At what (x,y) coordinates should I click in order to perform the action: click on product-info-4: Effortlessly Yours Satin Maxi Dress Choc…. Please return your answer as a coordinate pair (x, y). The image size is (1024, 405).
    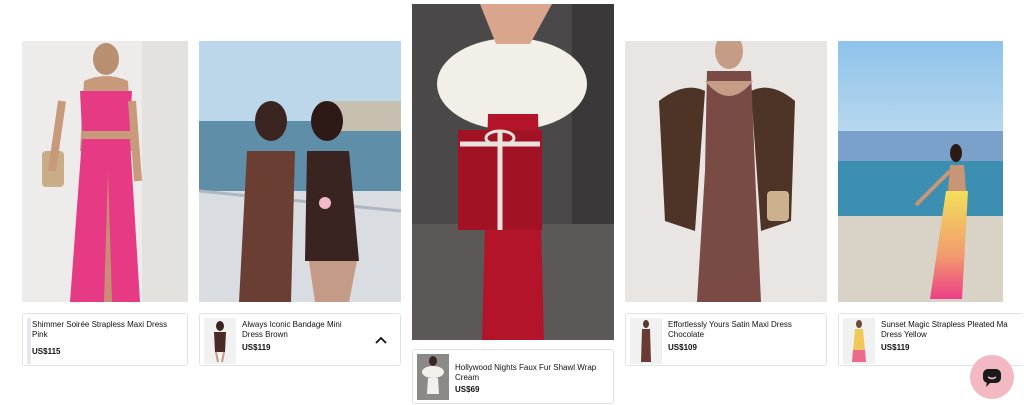
    Looking at the image, I should click on (726, 339).